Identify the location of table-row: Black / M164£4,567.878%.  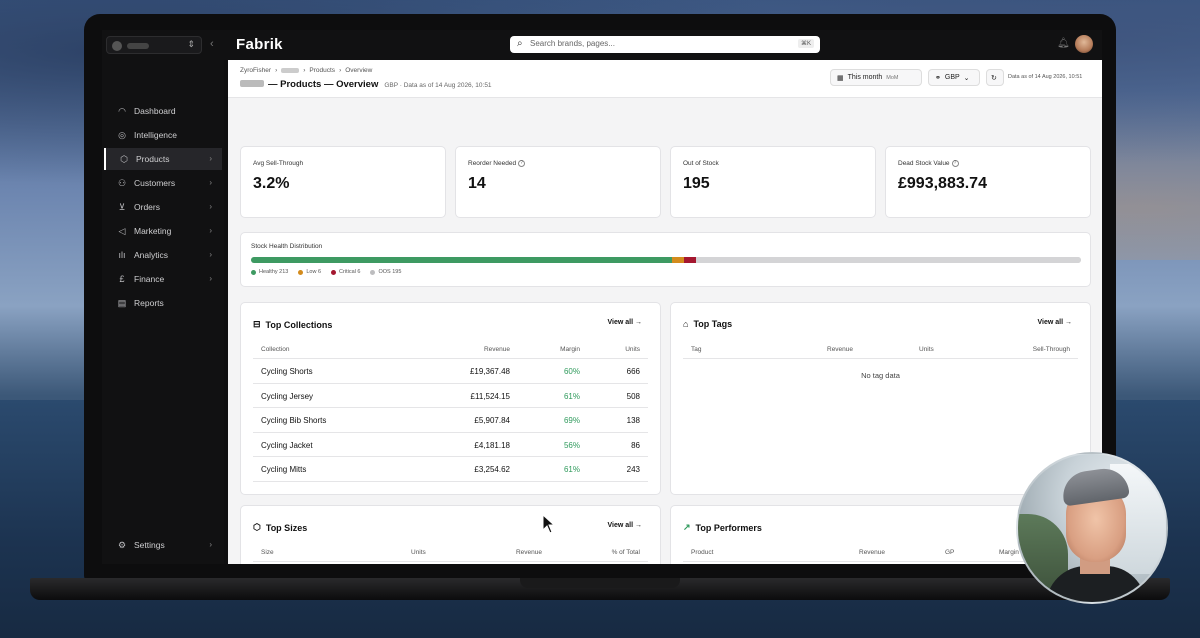
(450, 563).